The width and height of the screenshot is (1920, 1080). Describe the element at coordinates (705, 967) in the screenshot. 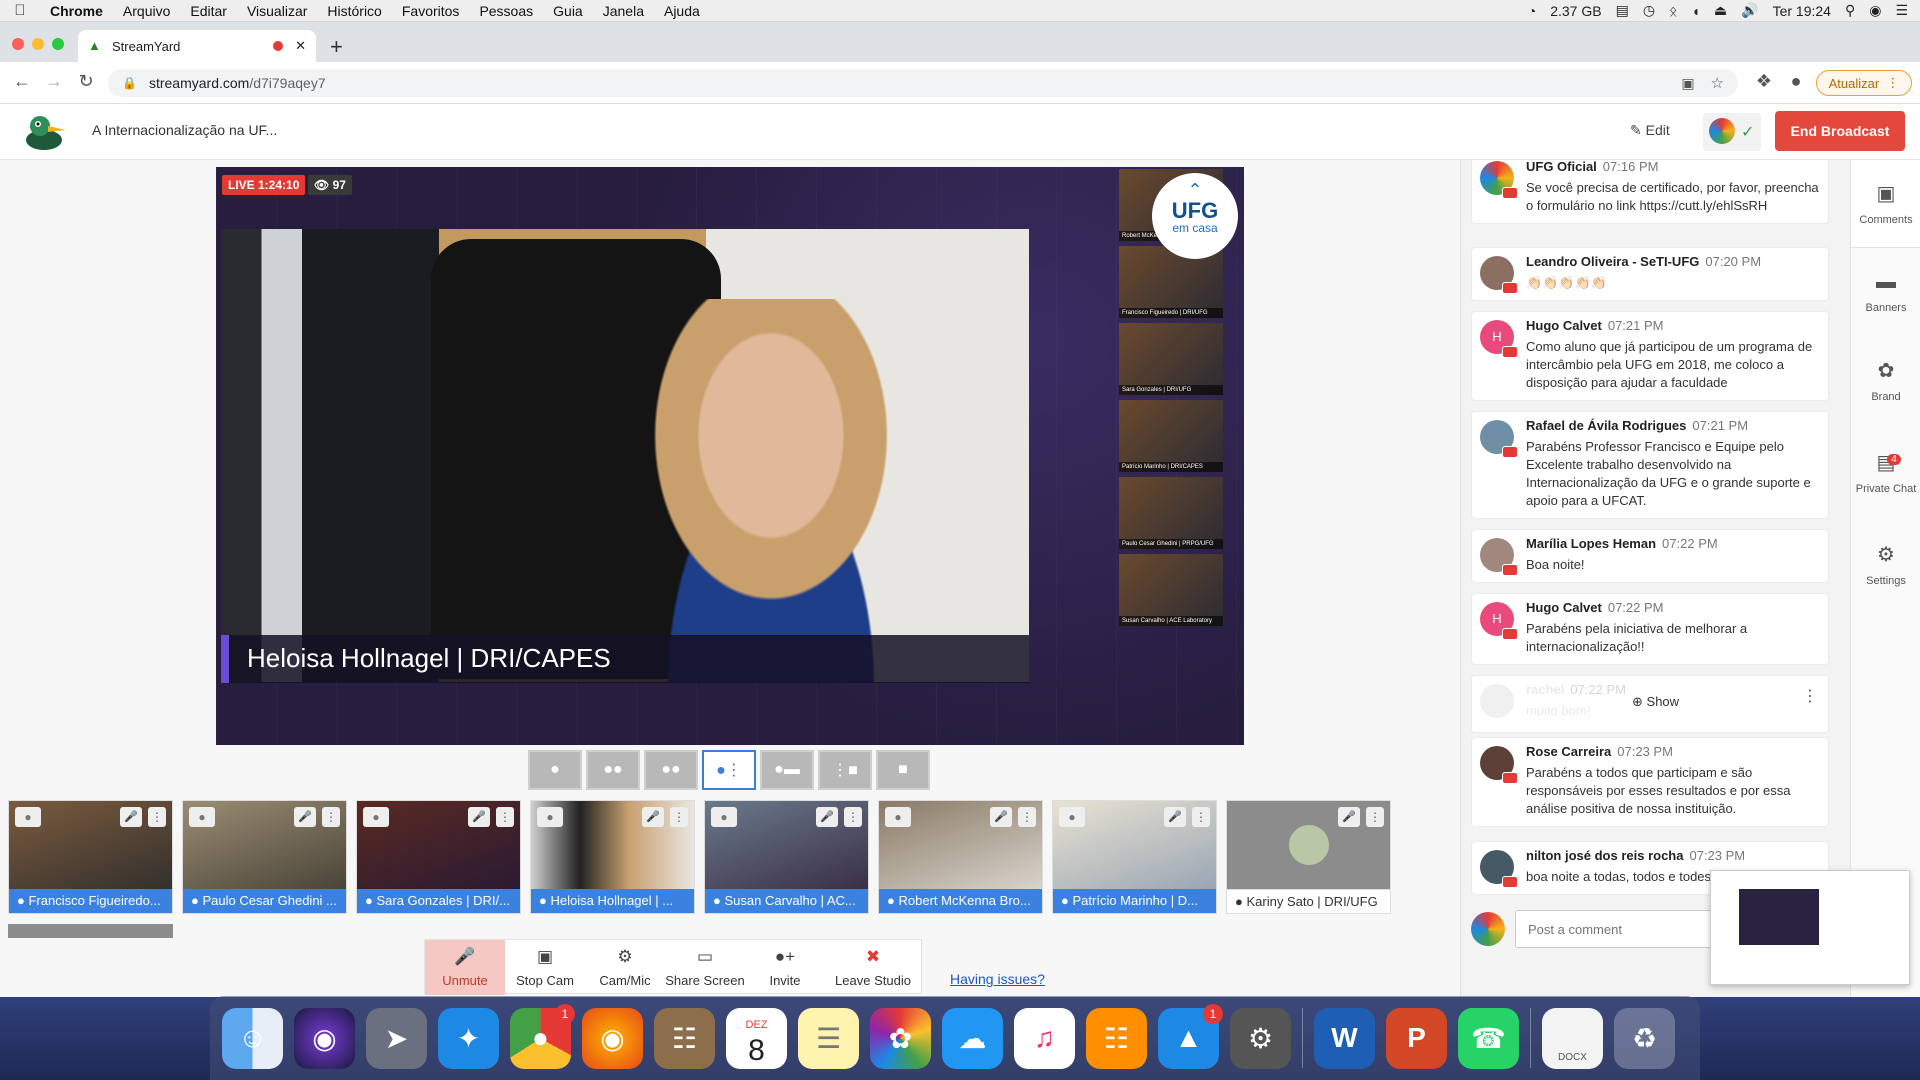

I see `share-screen-button: ▭ Share Screen` at that location.